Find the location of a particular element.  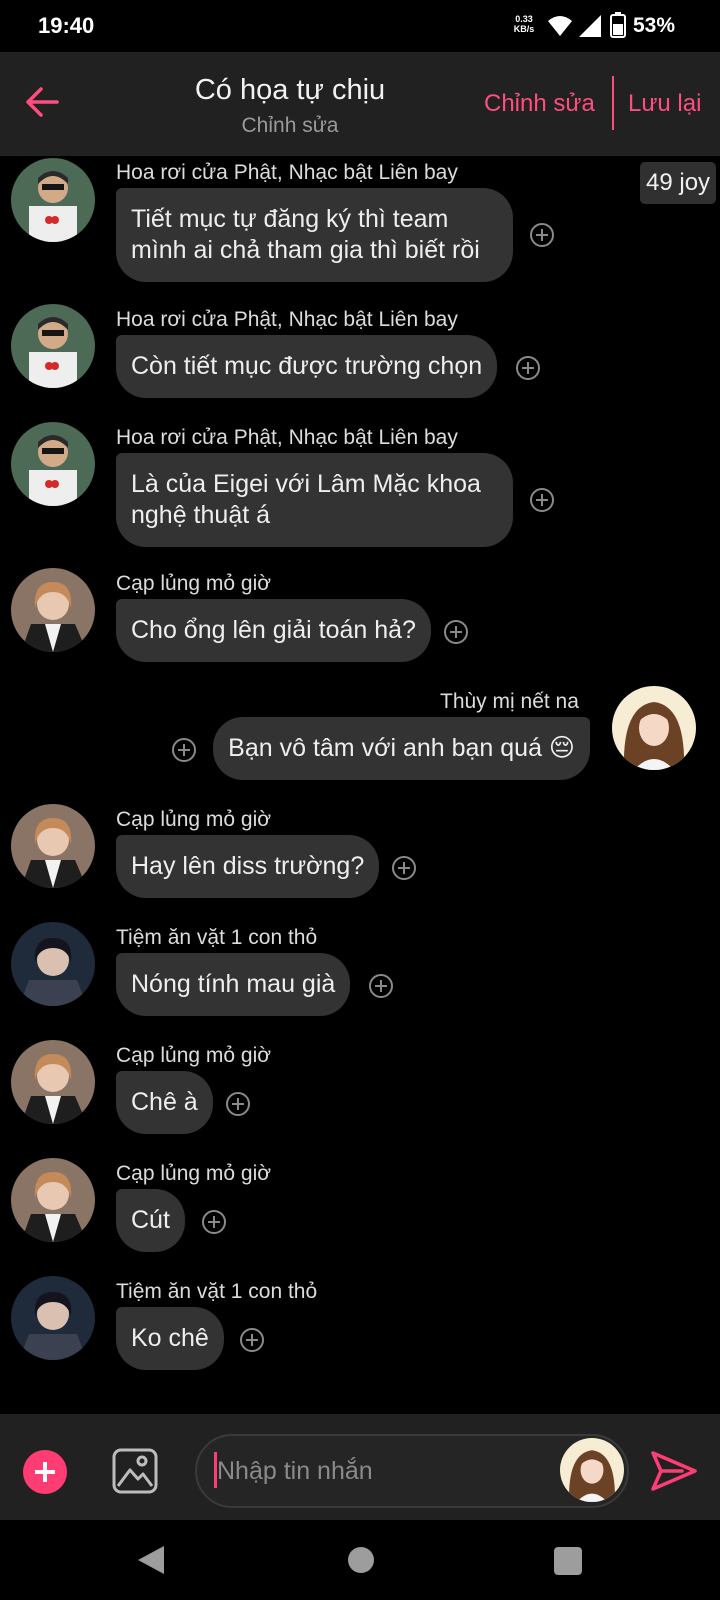

battery-percent: 53% is located at coordinates (654, 25).